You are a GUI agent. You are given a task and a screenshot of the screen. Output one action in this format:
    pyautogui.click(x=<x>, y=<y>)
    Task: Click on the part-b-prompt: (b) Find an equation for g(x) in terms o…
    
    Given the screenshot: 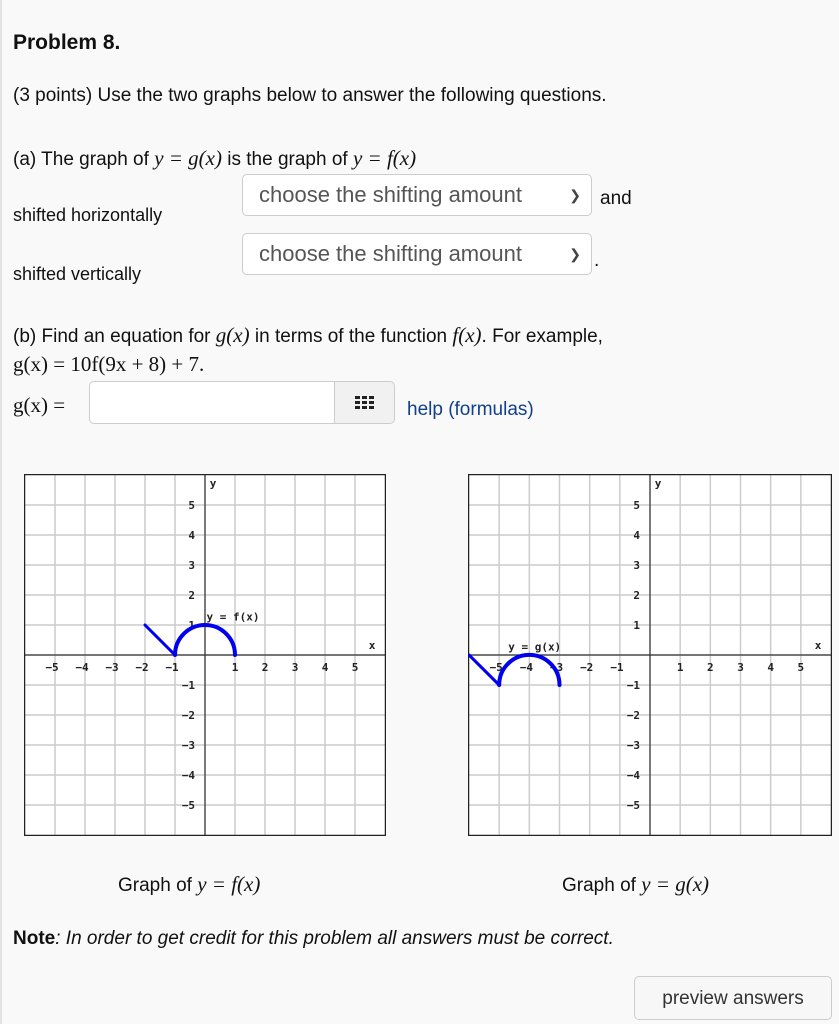 What is the action you would take?
    pyautogui.click(x=308, y=335)
    